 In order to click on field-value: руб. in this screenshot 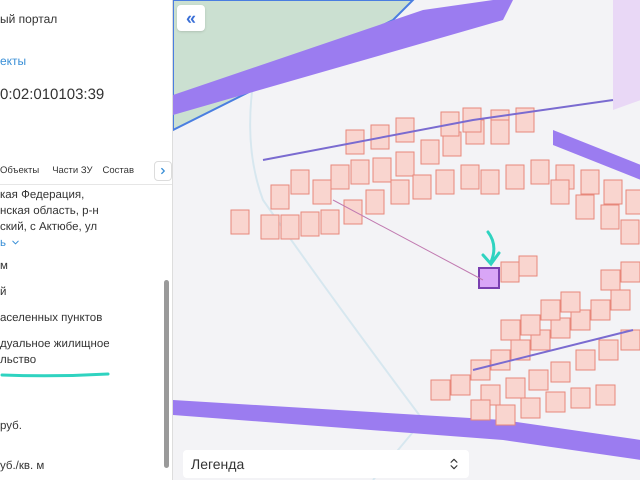, I will do `click(11, 426)`.